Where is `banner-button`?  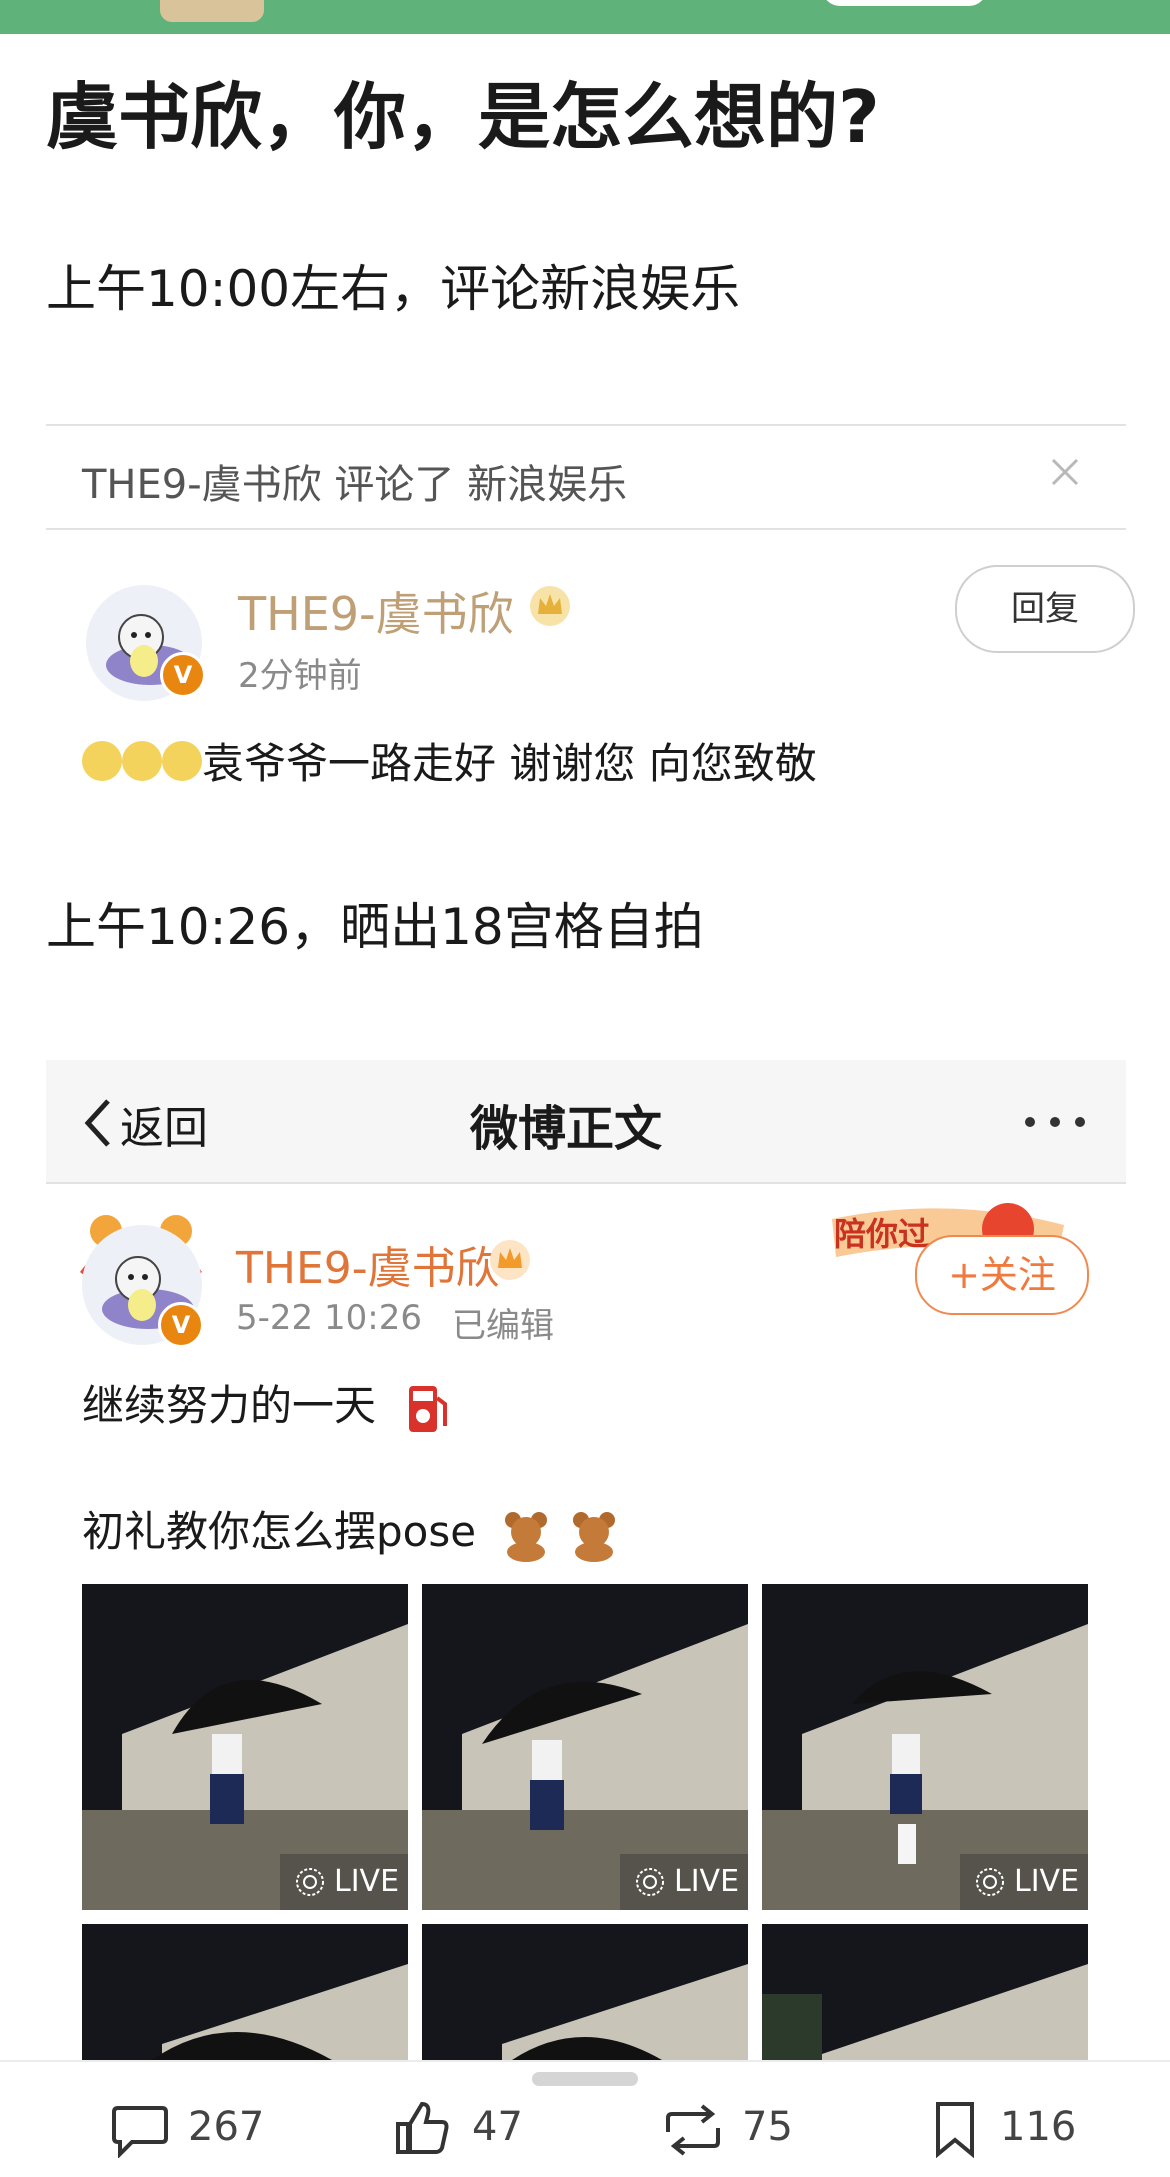
banner-button is located at coordinates (904, 3).